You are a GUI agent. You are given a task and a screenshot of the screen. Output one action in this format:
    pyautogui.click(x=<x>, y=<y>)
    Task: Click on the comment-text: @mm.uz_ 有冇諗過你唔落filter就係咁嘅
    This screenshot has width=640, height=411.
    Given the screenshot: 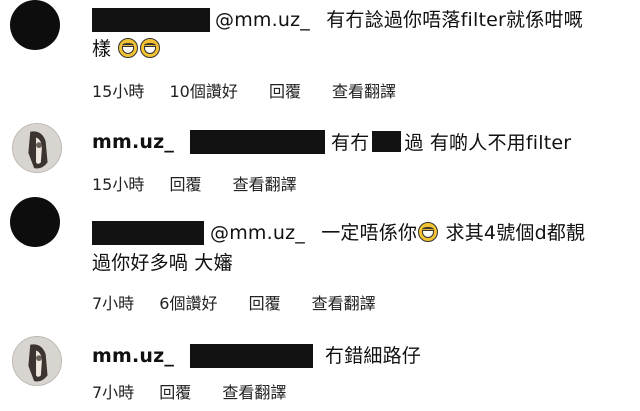 What is the action you would take?
    pyautogui.click(x=399, y=20)
    